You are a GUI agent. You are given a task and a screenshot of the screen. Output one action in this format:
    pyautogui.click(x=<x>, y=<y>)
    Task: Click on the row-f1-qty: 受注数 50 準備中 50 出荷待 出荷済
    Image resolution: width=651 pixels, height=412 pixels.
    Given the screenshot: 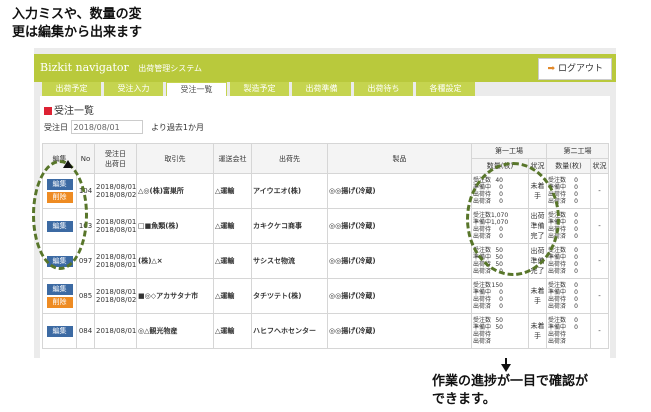 What is the action you would take?
    pyautogui.click(x=500, y=331)
    